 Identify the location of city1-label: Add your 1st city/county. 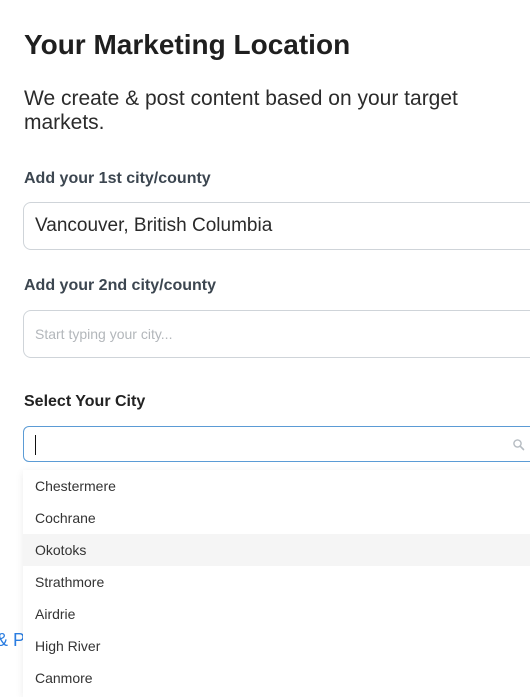
(117, 178).